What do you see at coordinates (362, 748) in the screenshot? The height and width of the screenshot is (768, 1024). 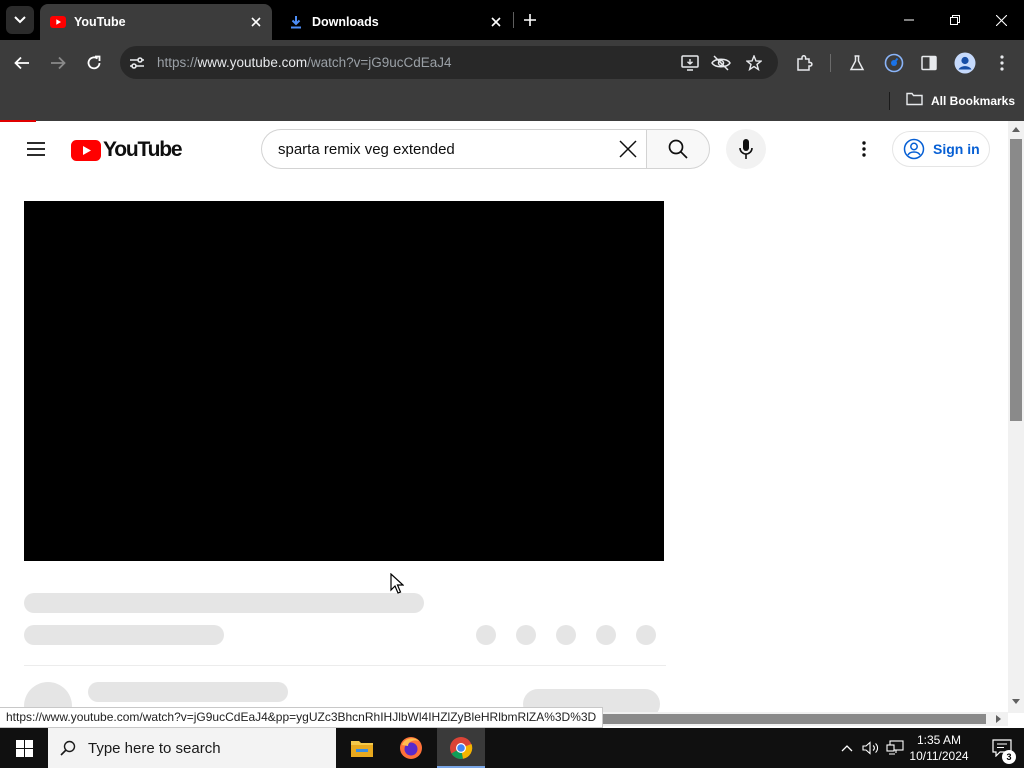 I see `taskbar-file-explorer` at bounding box center [362, 748].